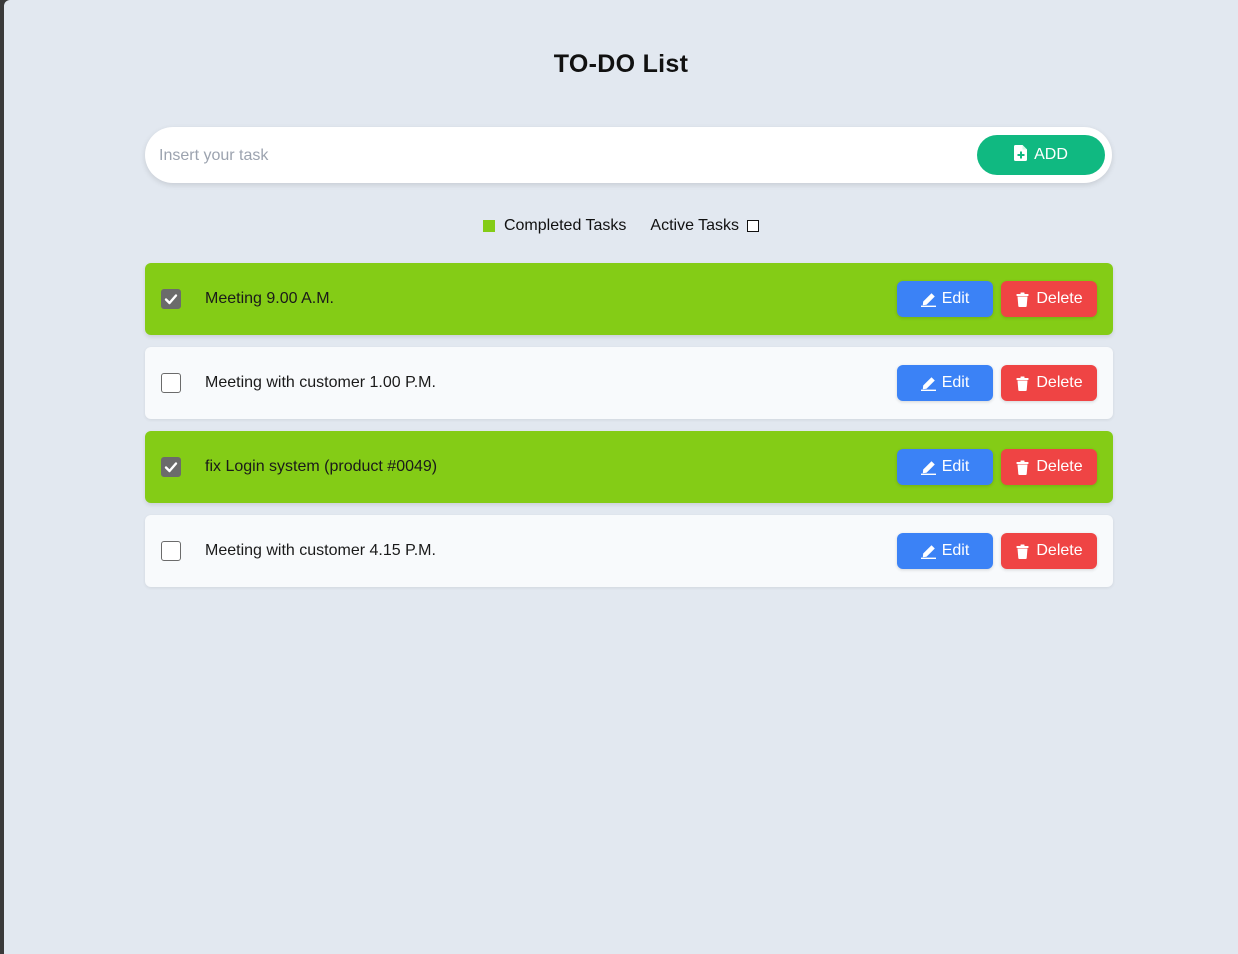  I want to click on task-text: Meeting 9.00 A.M., so click(269, 298).